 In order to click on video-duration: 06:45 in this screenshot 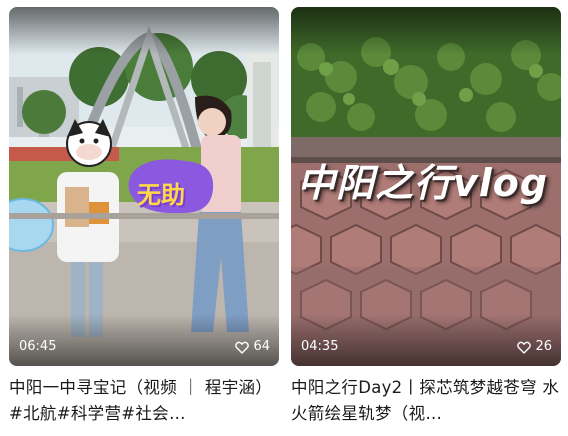, I will do `click(38, 346)`.